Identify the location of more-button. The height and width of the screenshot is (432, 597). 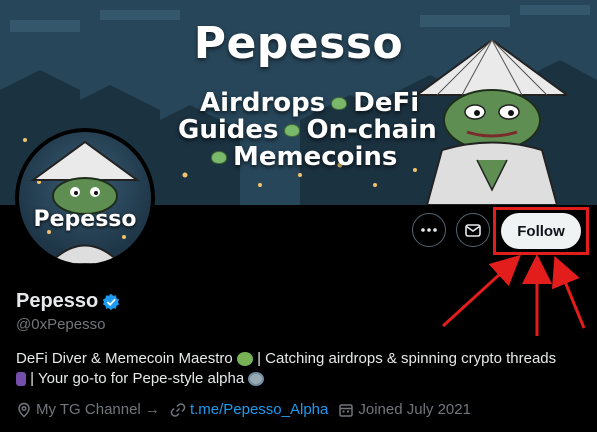
(429, 230).